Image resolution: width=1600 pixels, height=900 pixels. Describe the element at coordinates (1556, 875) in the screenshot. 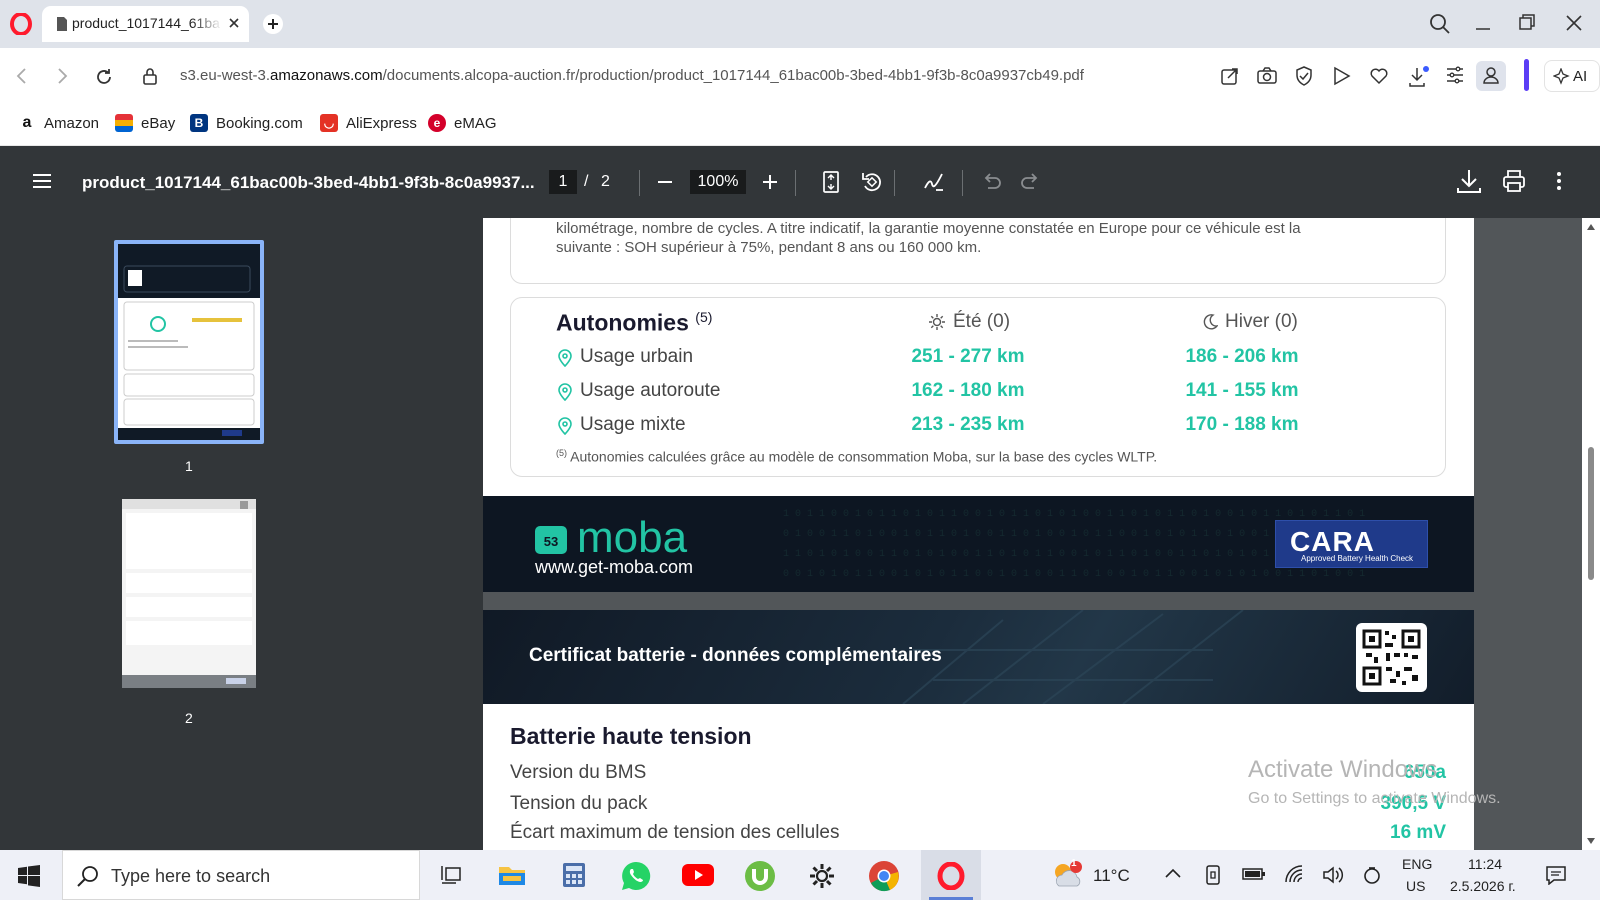

I see `notifications-icon` at that location.